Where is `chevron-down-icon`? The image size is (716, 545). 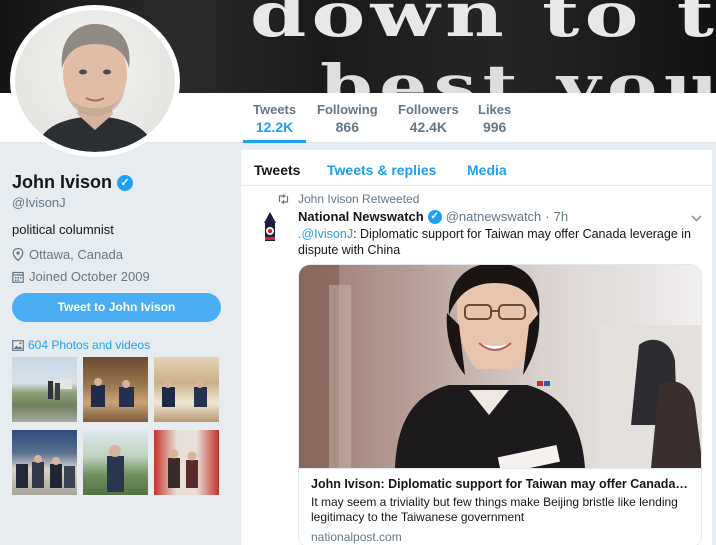
chevron-down-icon is located at coordinates (696, 218).